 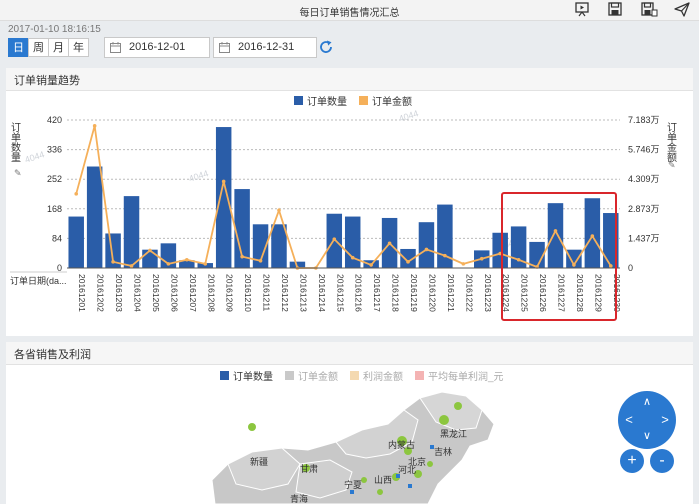 I want to click on pan-right-button: >, so click(x=665, y=419).